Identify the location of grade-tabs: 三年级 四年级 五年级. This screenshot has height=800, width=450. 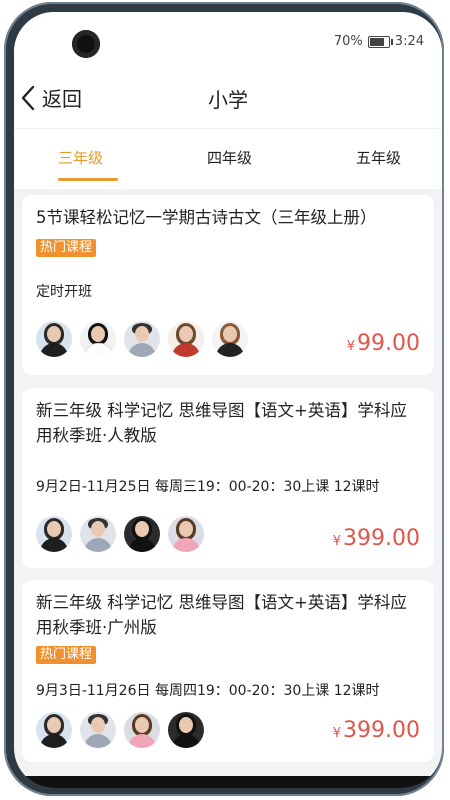
(228, 159).